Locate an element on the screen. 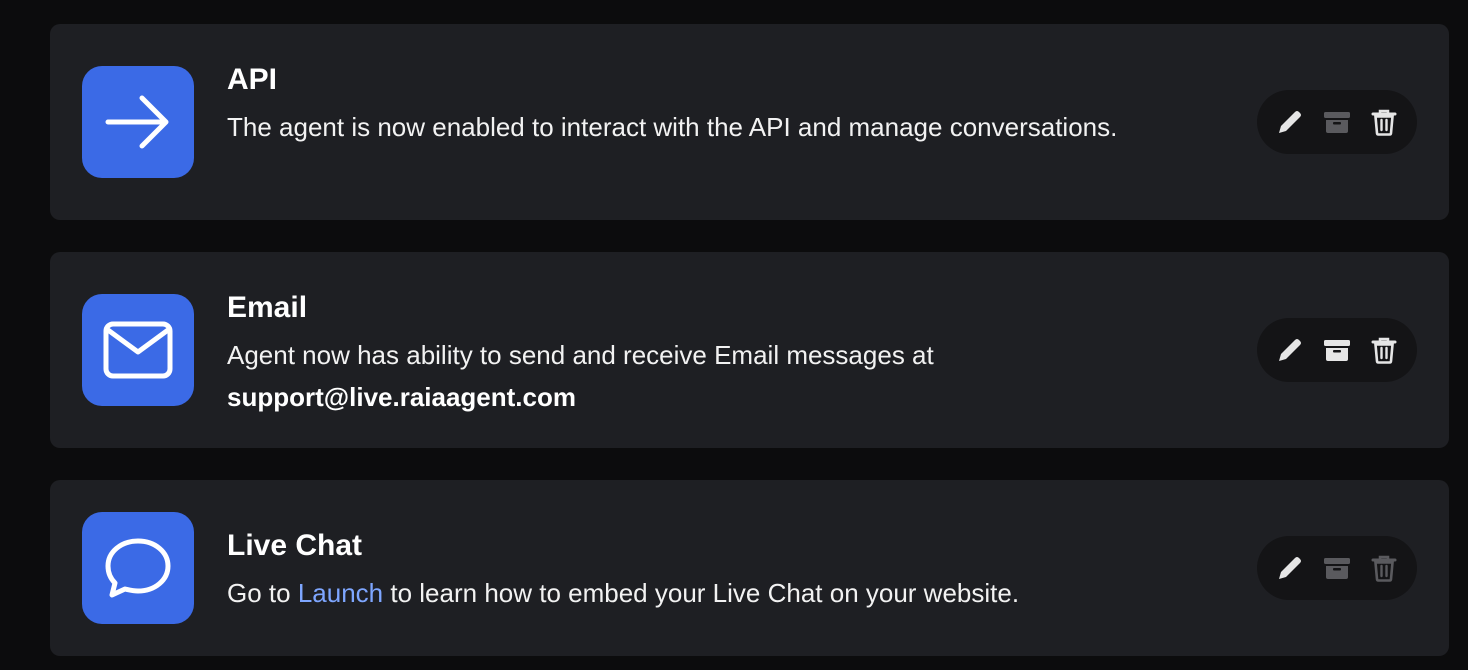 The width and height of the screenshot is (1468, 670). integration-title: API is located at coordinates (252, 79).